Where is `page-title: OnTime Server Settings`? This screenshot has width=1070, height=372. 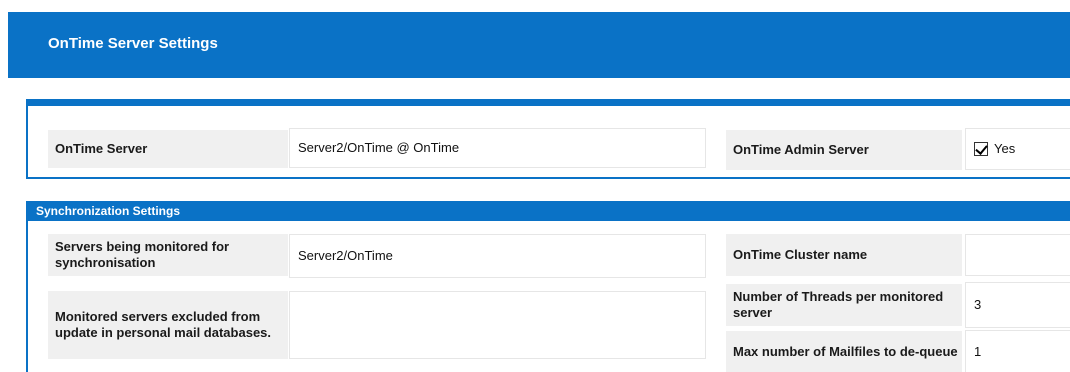
page-title: OnTime Server Settings is located at coordinates (133, 43).